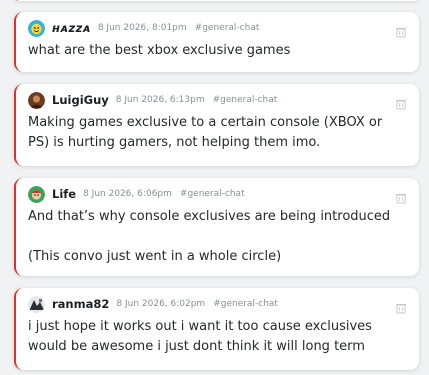  What do you see at coordinates (161, 304) in the screenshot?
I see `timestamp: 8 Jun 2026, 6:02pm` at bounding box center [161, 304].